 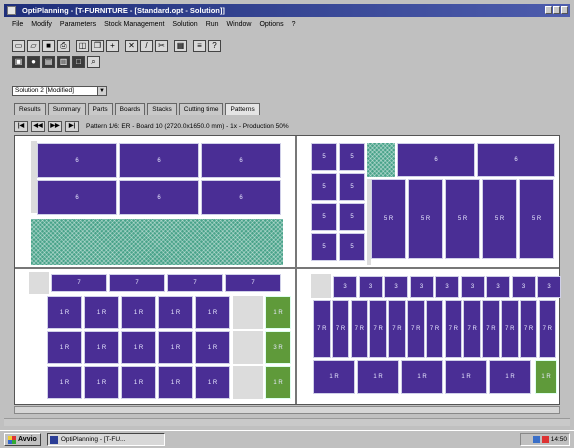 What do you see at coordinates (564, 10) in the screenshot?
I see `close-button` at bounding box center [564, 10].